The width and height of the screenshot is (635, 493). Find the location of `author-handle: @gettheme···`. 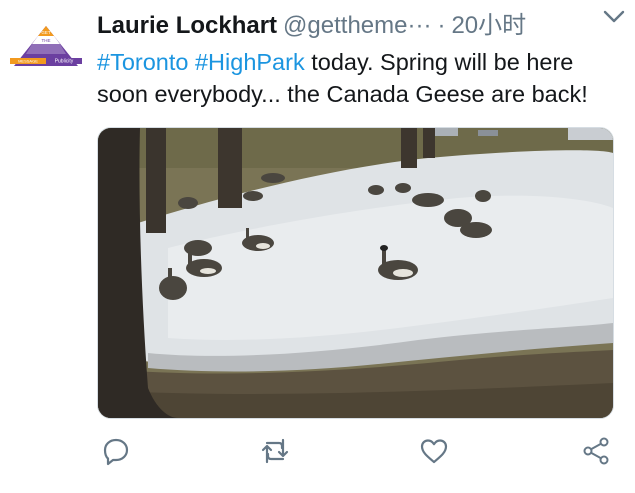

author-handle: @gettheme··· is located at coordinates (357, 25).